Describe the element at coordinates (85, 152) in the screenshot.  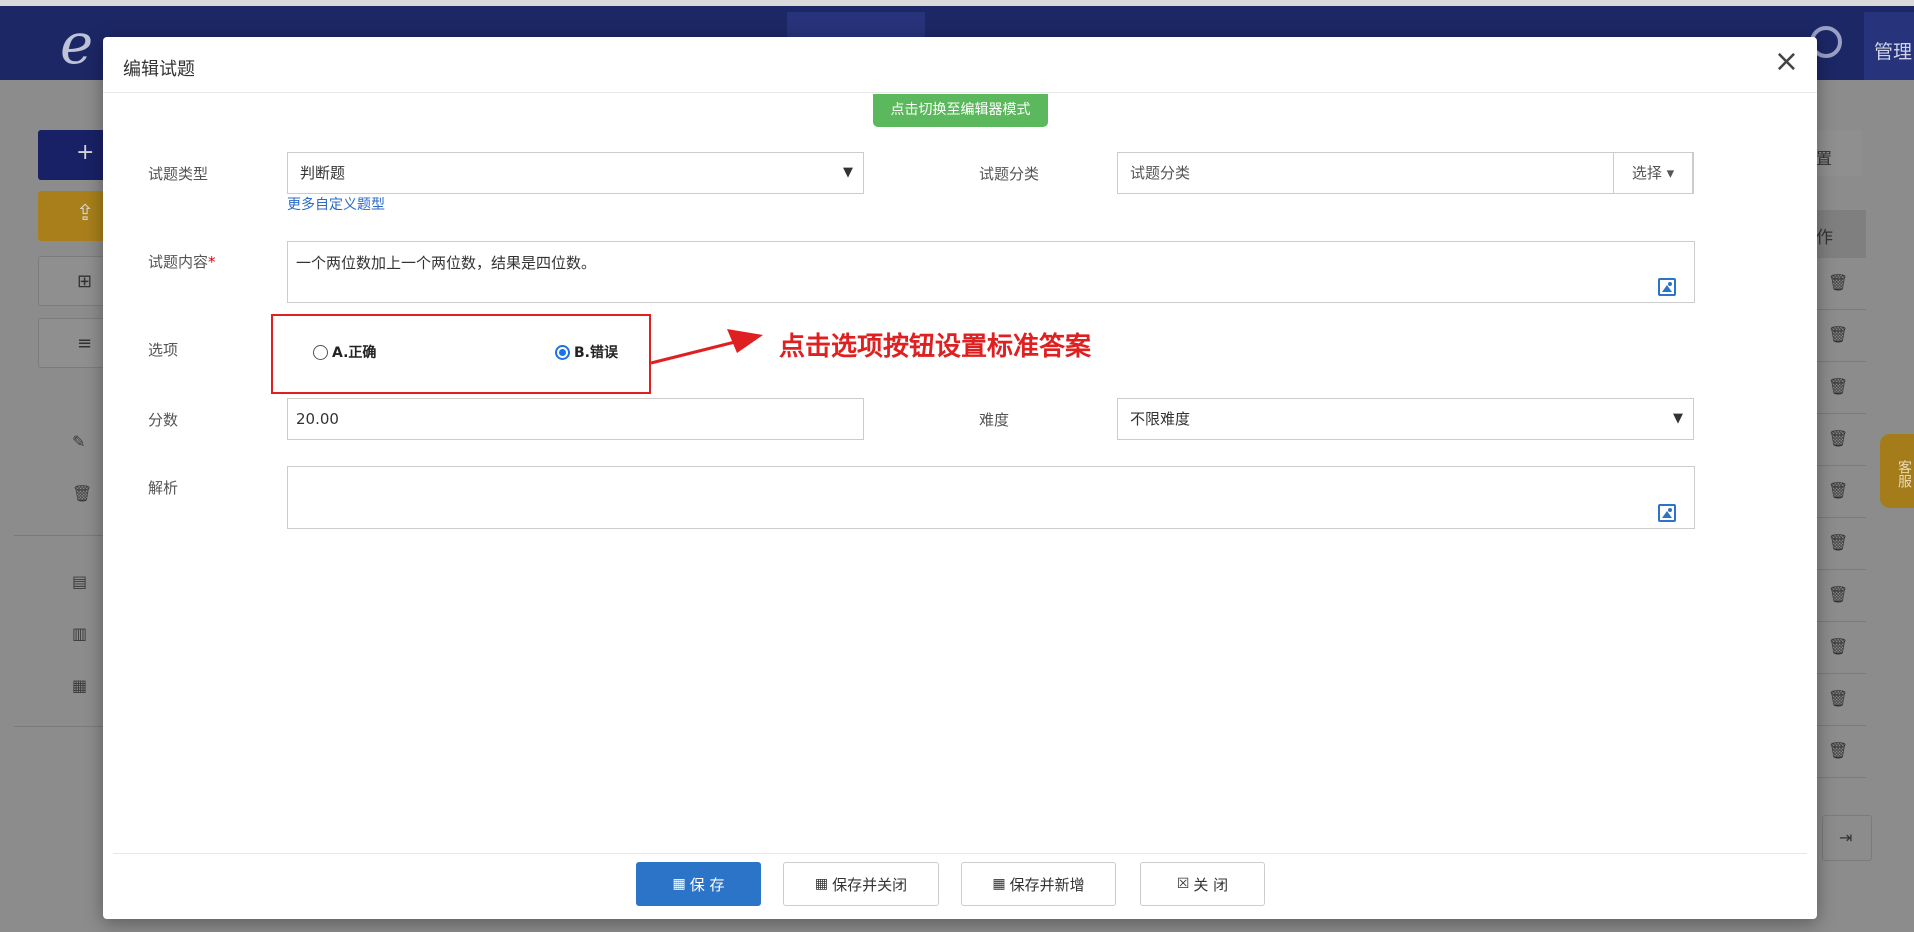
I see `plus-icon: +` at that location.